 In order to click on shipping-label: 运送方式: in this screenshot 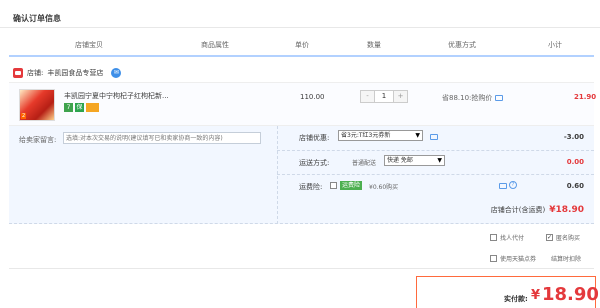, I will do `click(314, 163)`.